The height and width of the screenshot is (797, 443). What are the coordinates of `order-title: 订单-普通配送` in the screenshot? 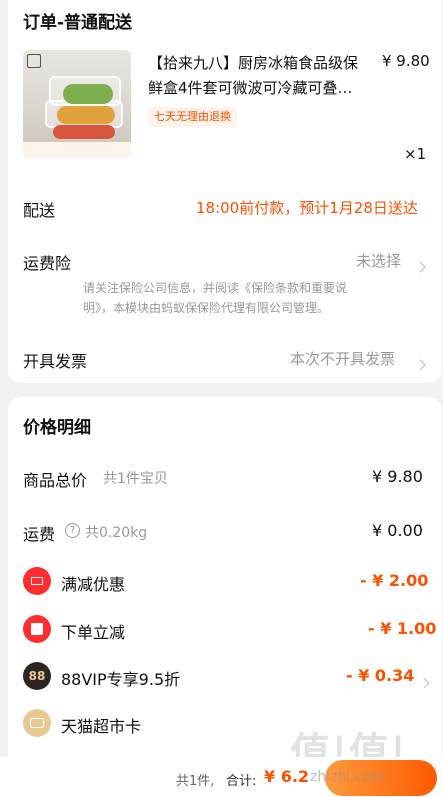 It's located at (78, 23).